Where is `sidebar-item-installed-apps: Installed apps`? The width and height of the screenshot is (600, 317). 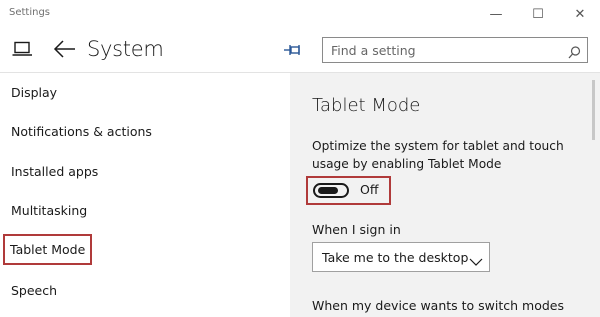
sidebar-item-installed-apps: Installed apps is located at coordinates (54, 171).